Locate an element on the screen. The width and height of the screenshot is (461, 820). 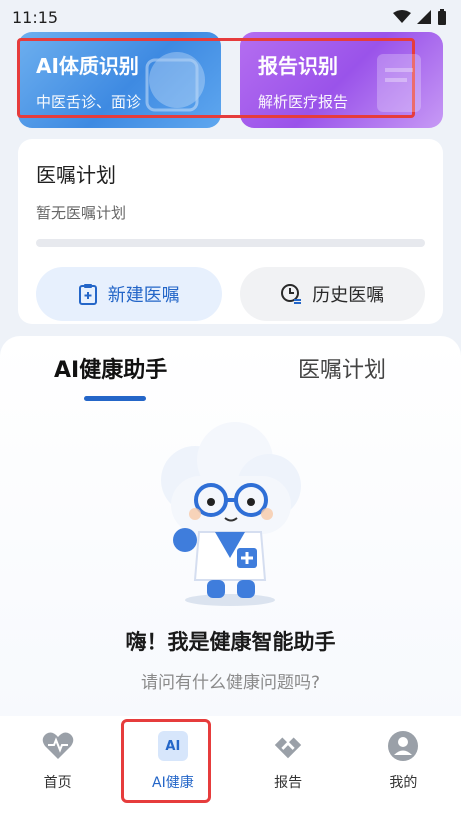
report-icon is located at coordinates (288, 746).